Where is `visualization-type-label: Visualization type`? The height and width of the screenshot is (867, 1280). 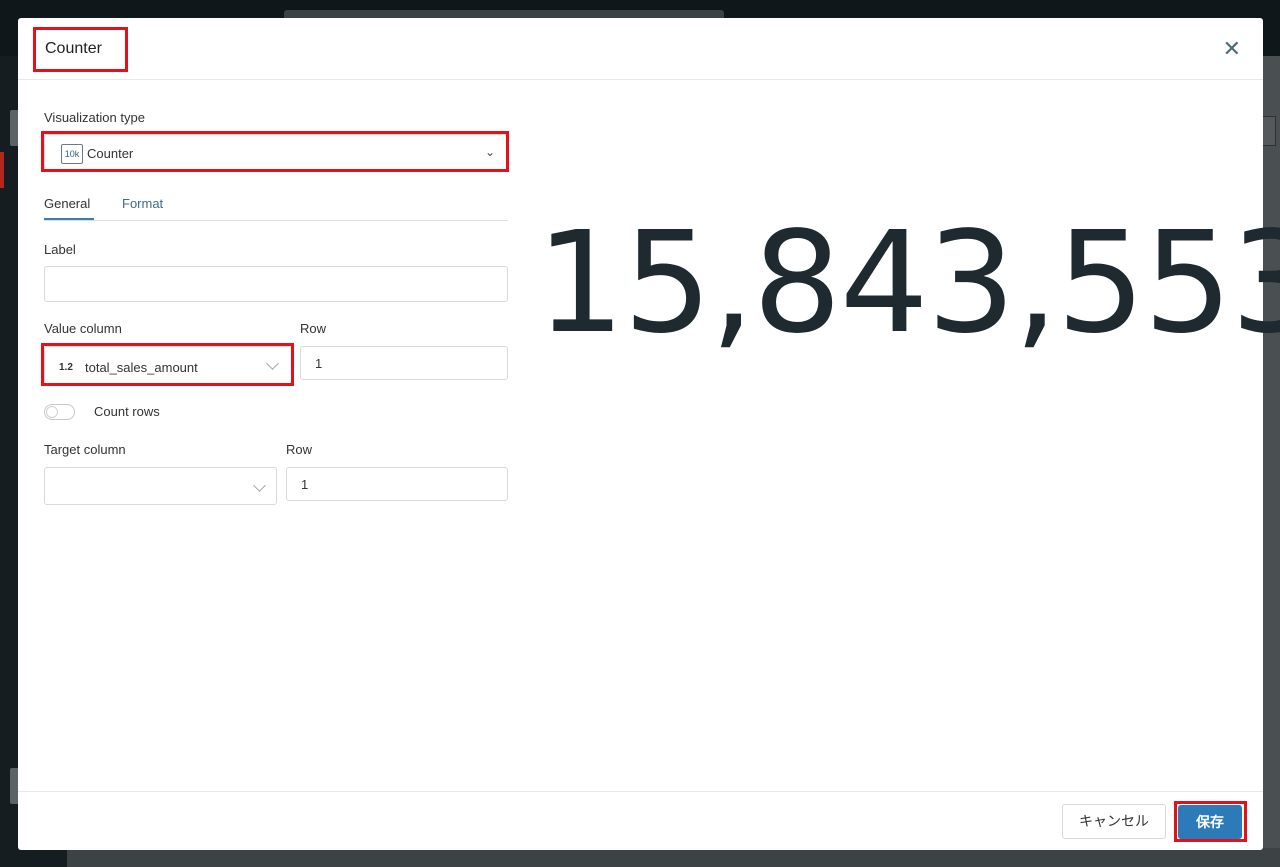 visualization-type-label: Visualization type is located at coordinates (94, 117).